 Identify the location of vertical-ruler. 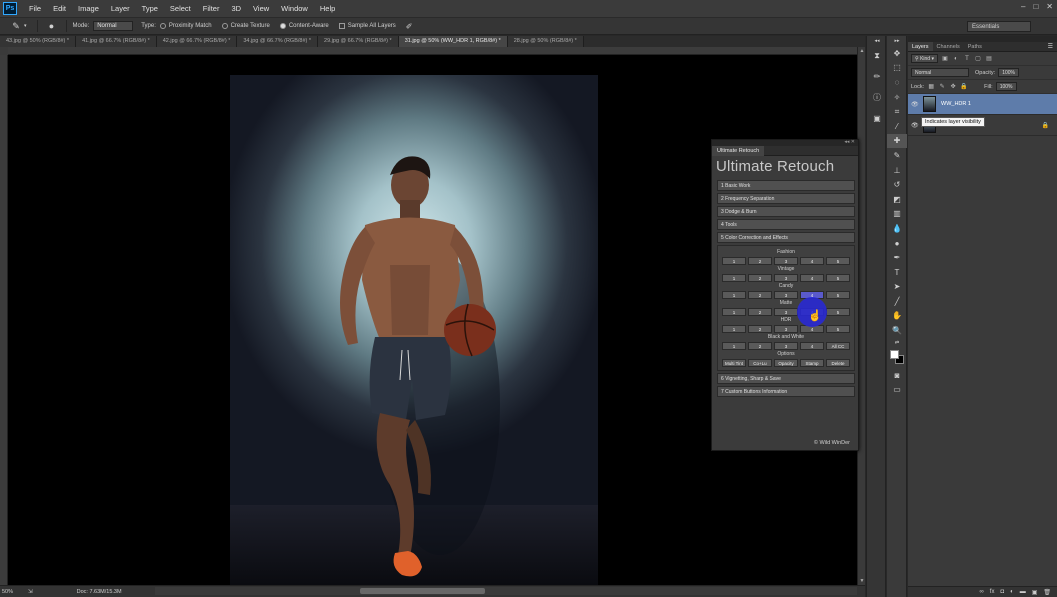
(4, 320).